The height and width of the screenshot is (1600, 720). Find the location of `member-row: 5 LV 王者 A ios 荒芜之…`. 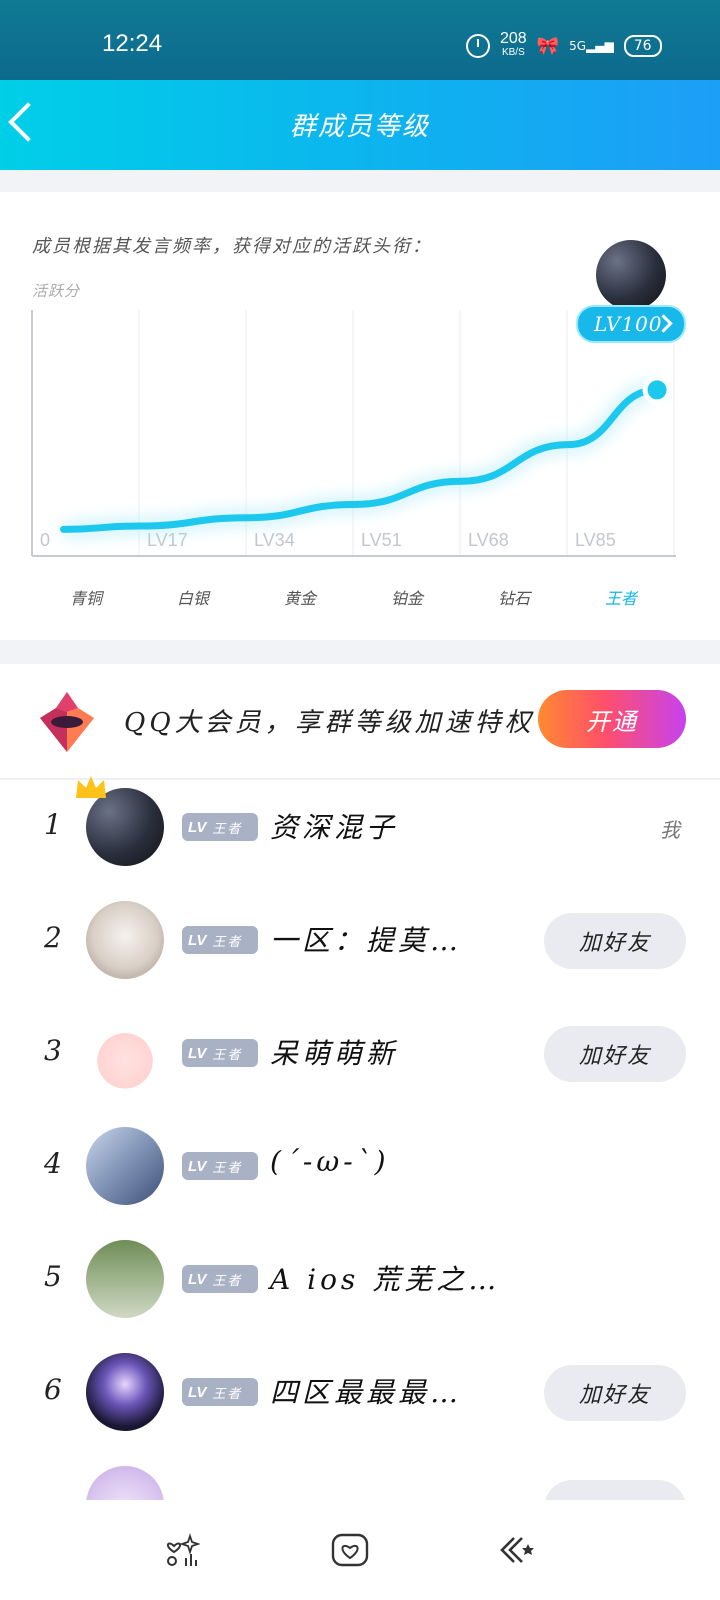

member-row: 5 LV 王者 A ios 荒芜之… is located at coordinates (360, 1279).